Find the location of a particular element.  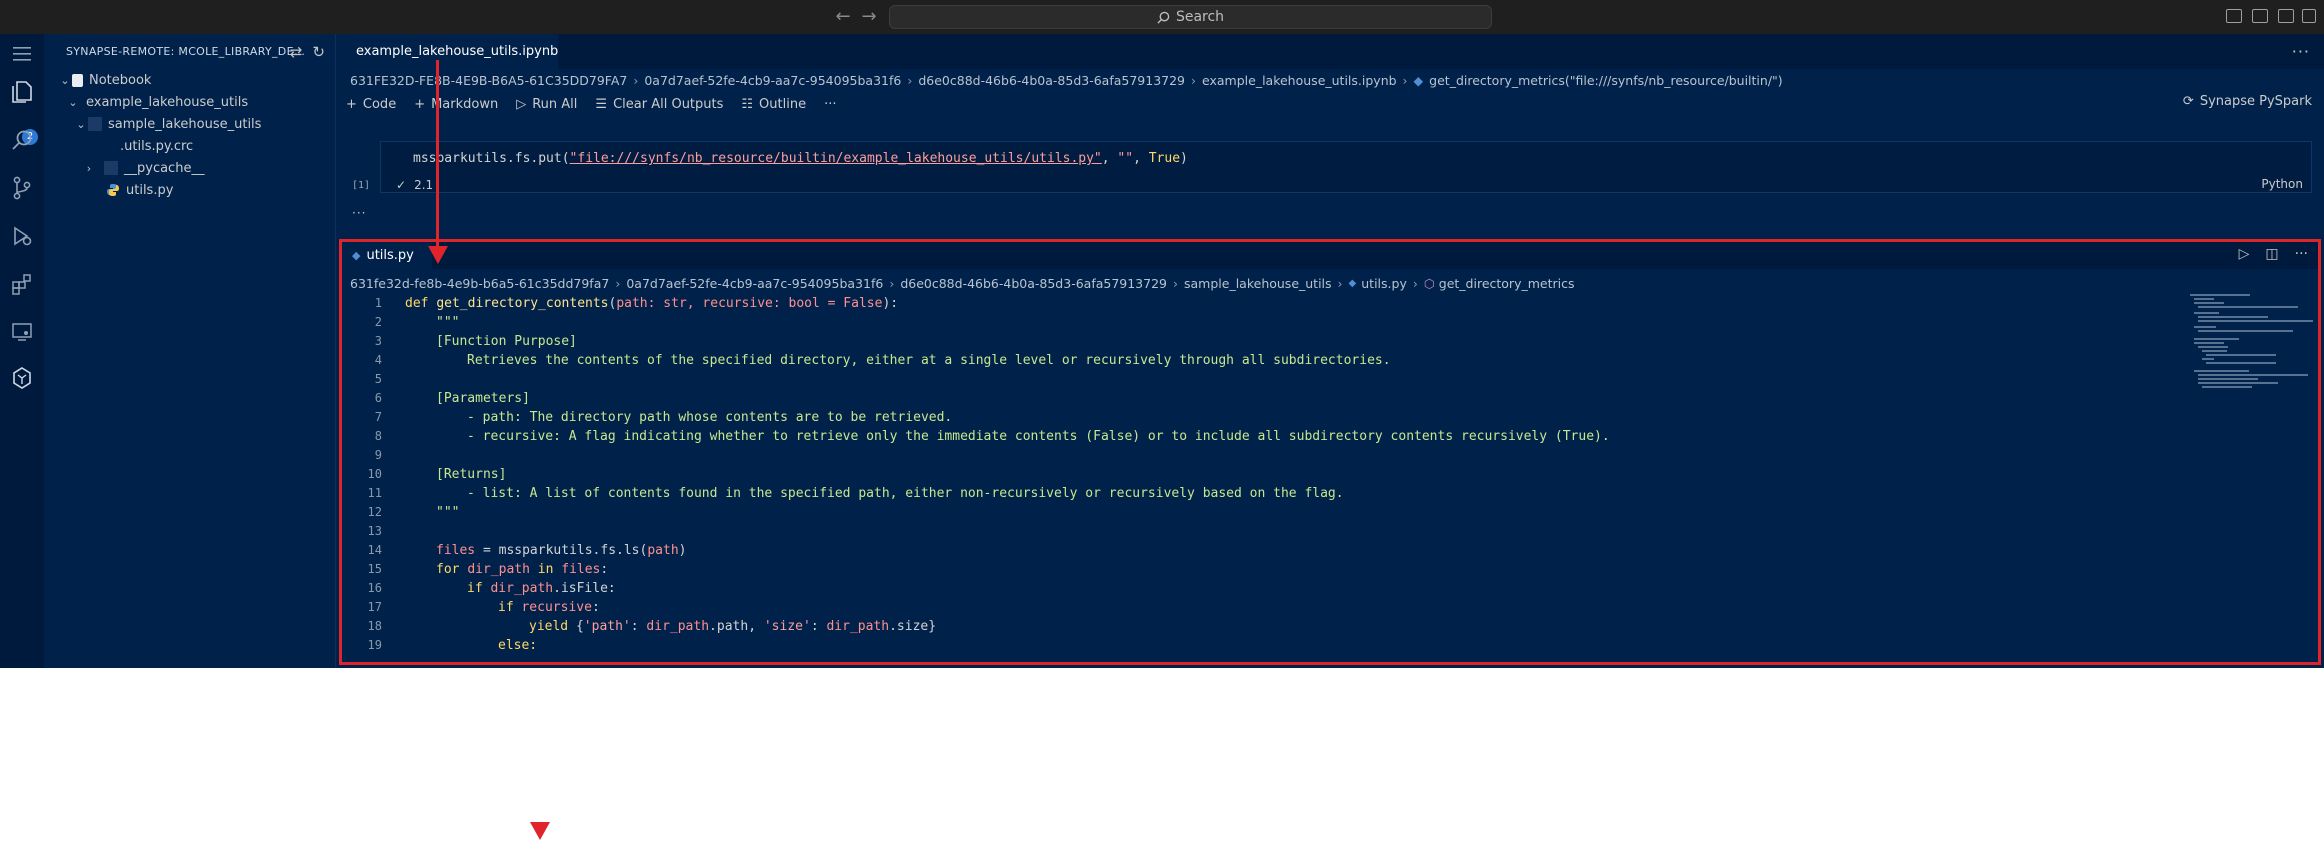

breadcrumb-item: utils.py is located at coordinates (1384, 283).